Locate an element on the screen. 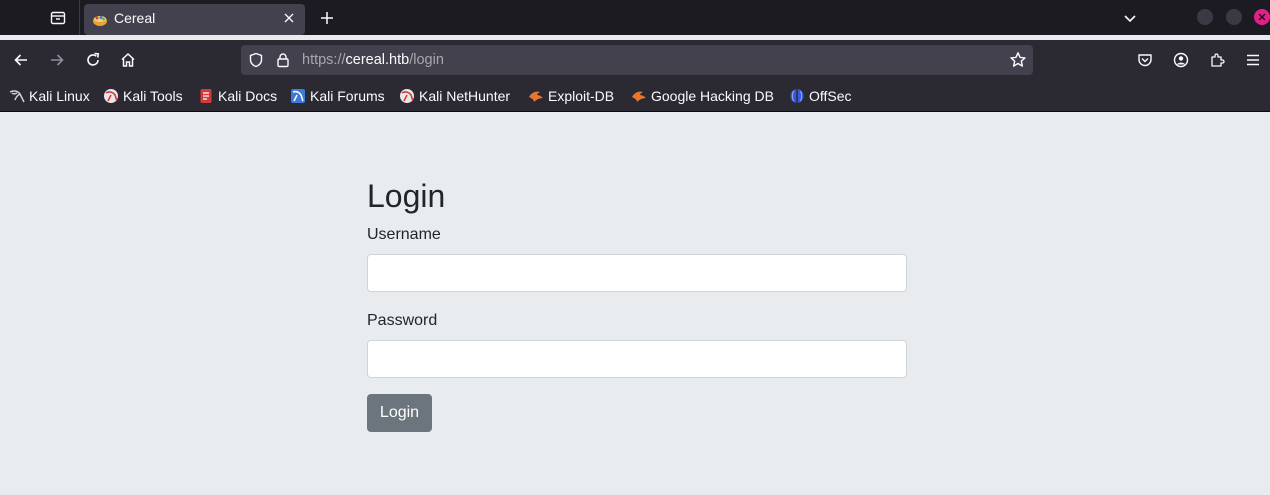 The height and width of the screenshot is (495, 1270). password-input is located at coordinates (637, 359).